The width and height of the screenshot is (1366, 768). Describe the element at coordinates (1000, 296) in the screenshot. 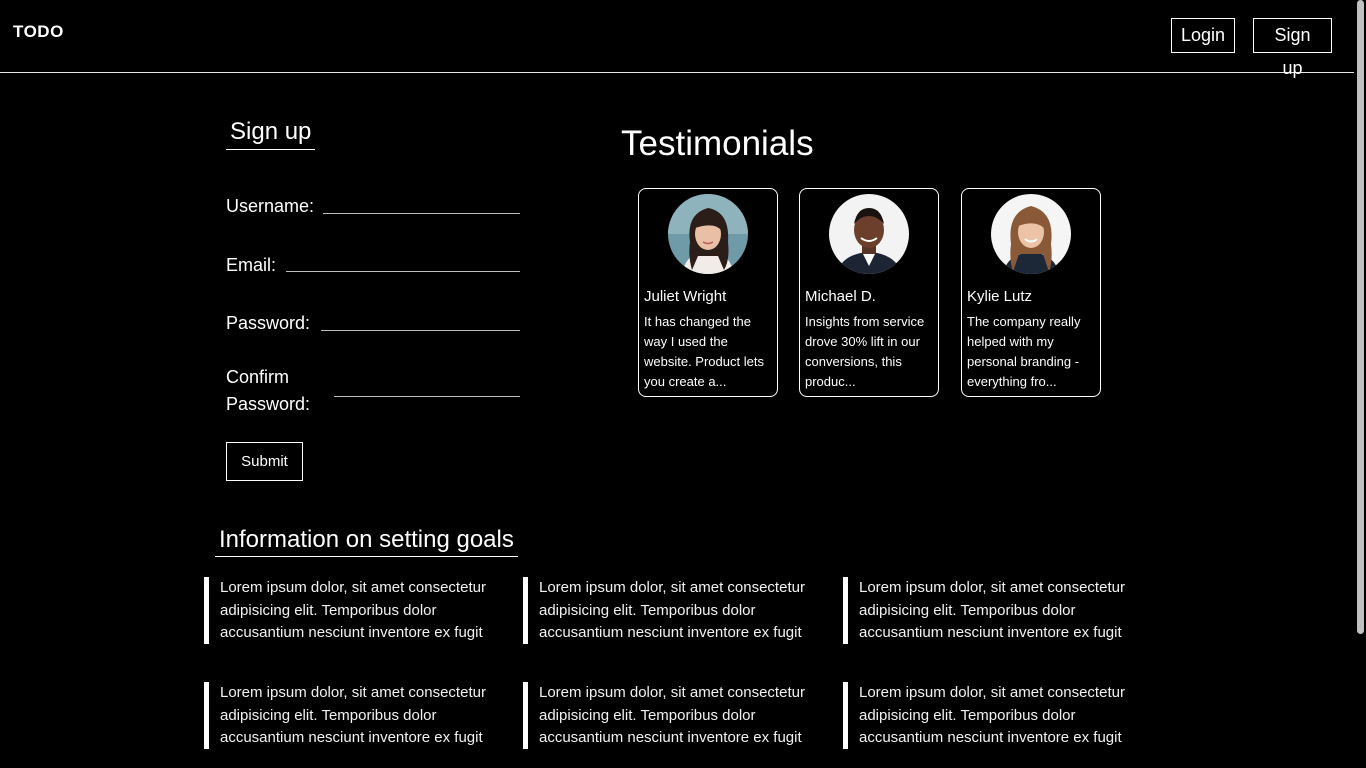

I see `testimonial-name: Kylie Lutz` at that location.